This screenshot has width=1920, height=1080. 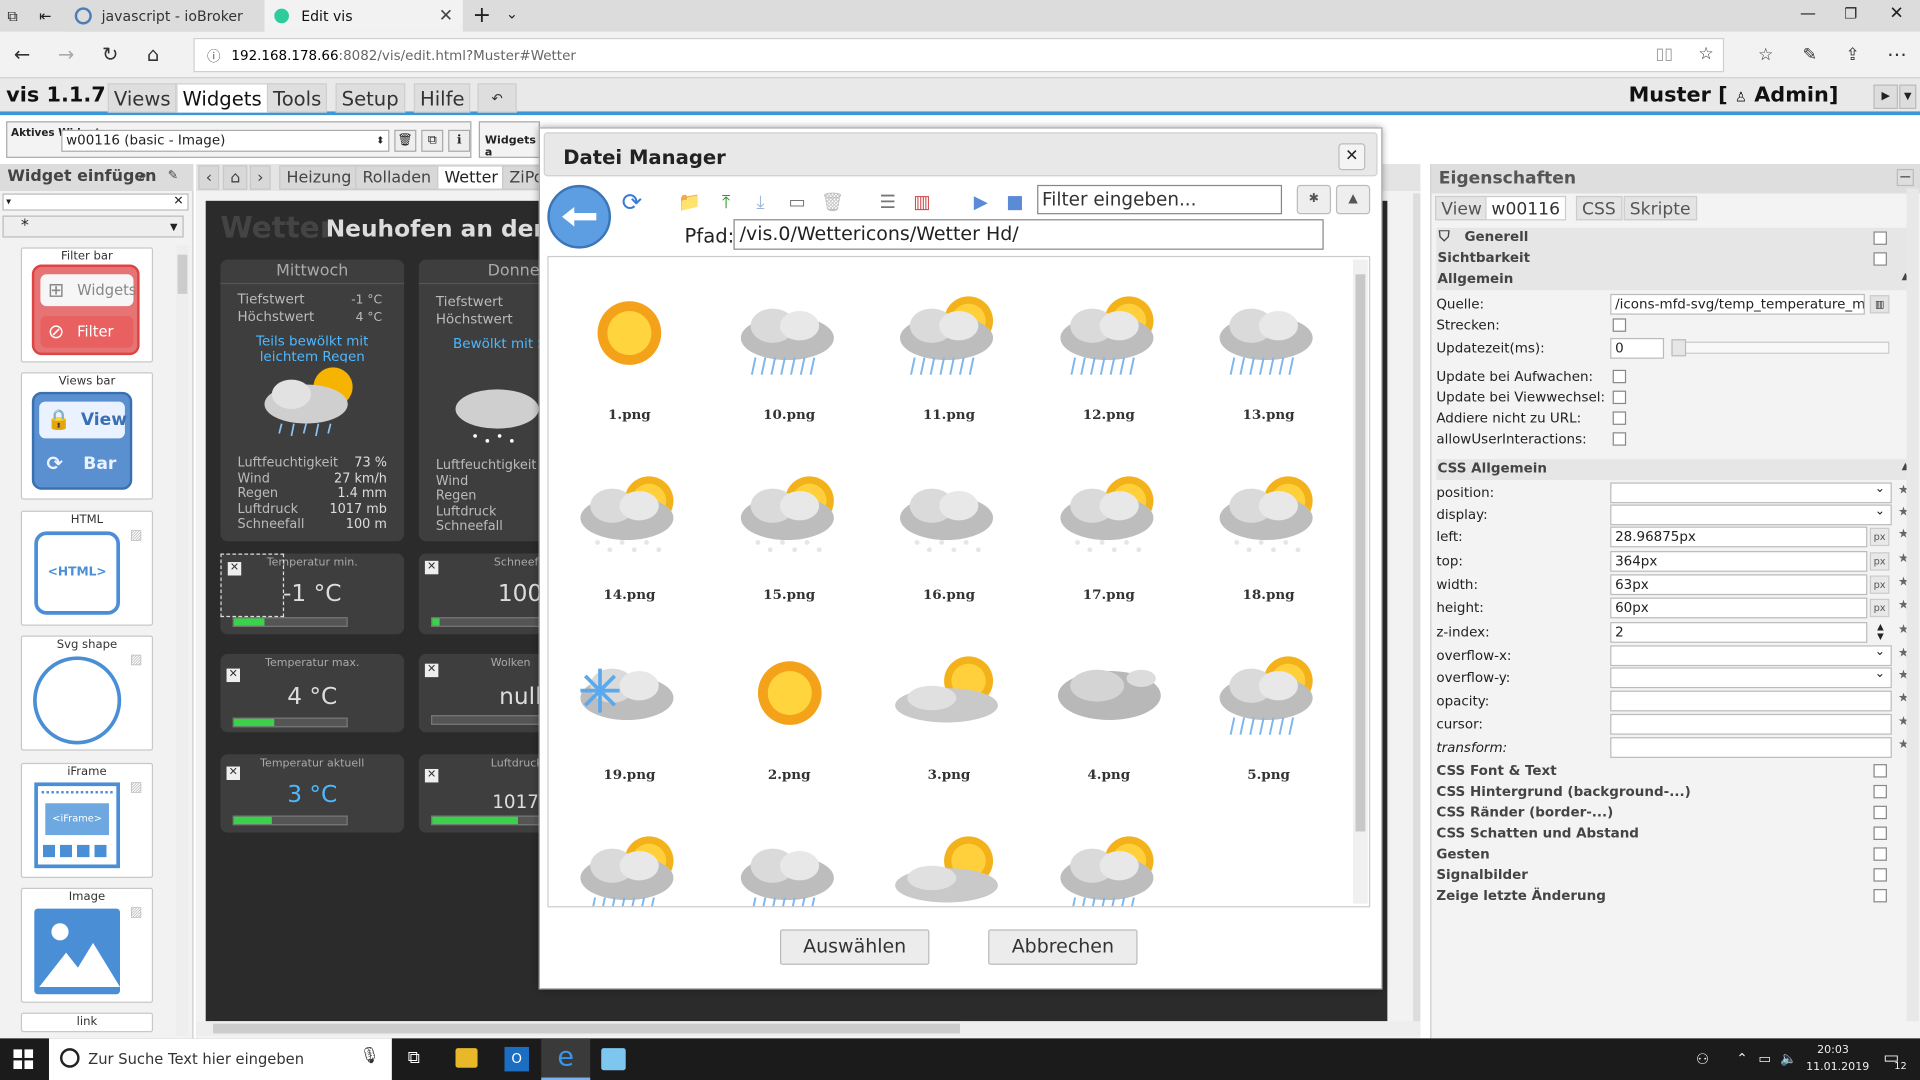 What do you see at coordinates (1741, 1059) in the screenshot?
I see `chevron-up-icon: ⌃` at bounding box center [1741, 1059].